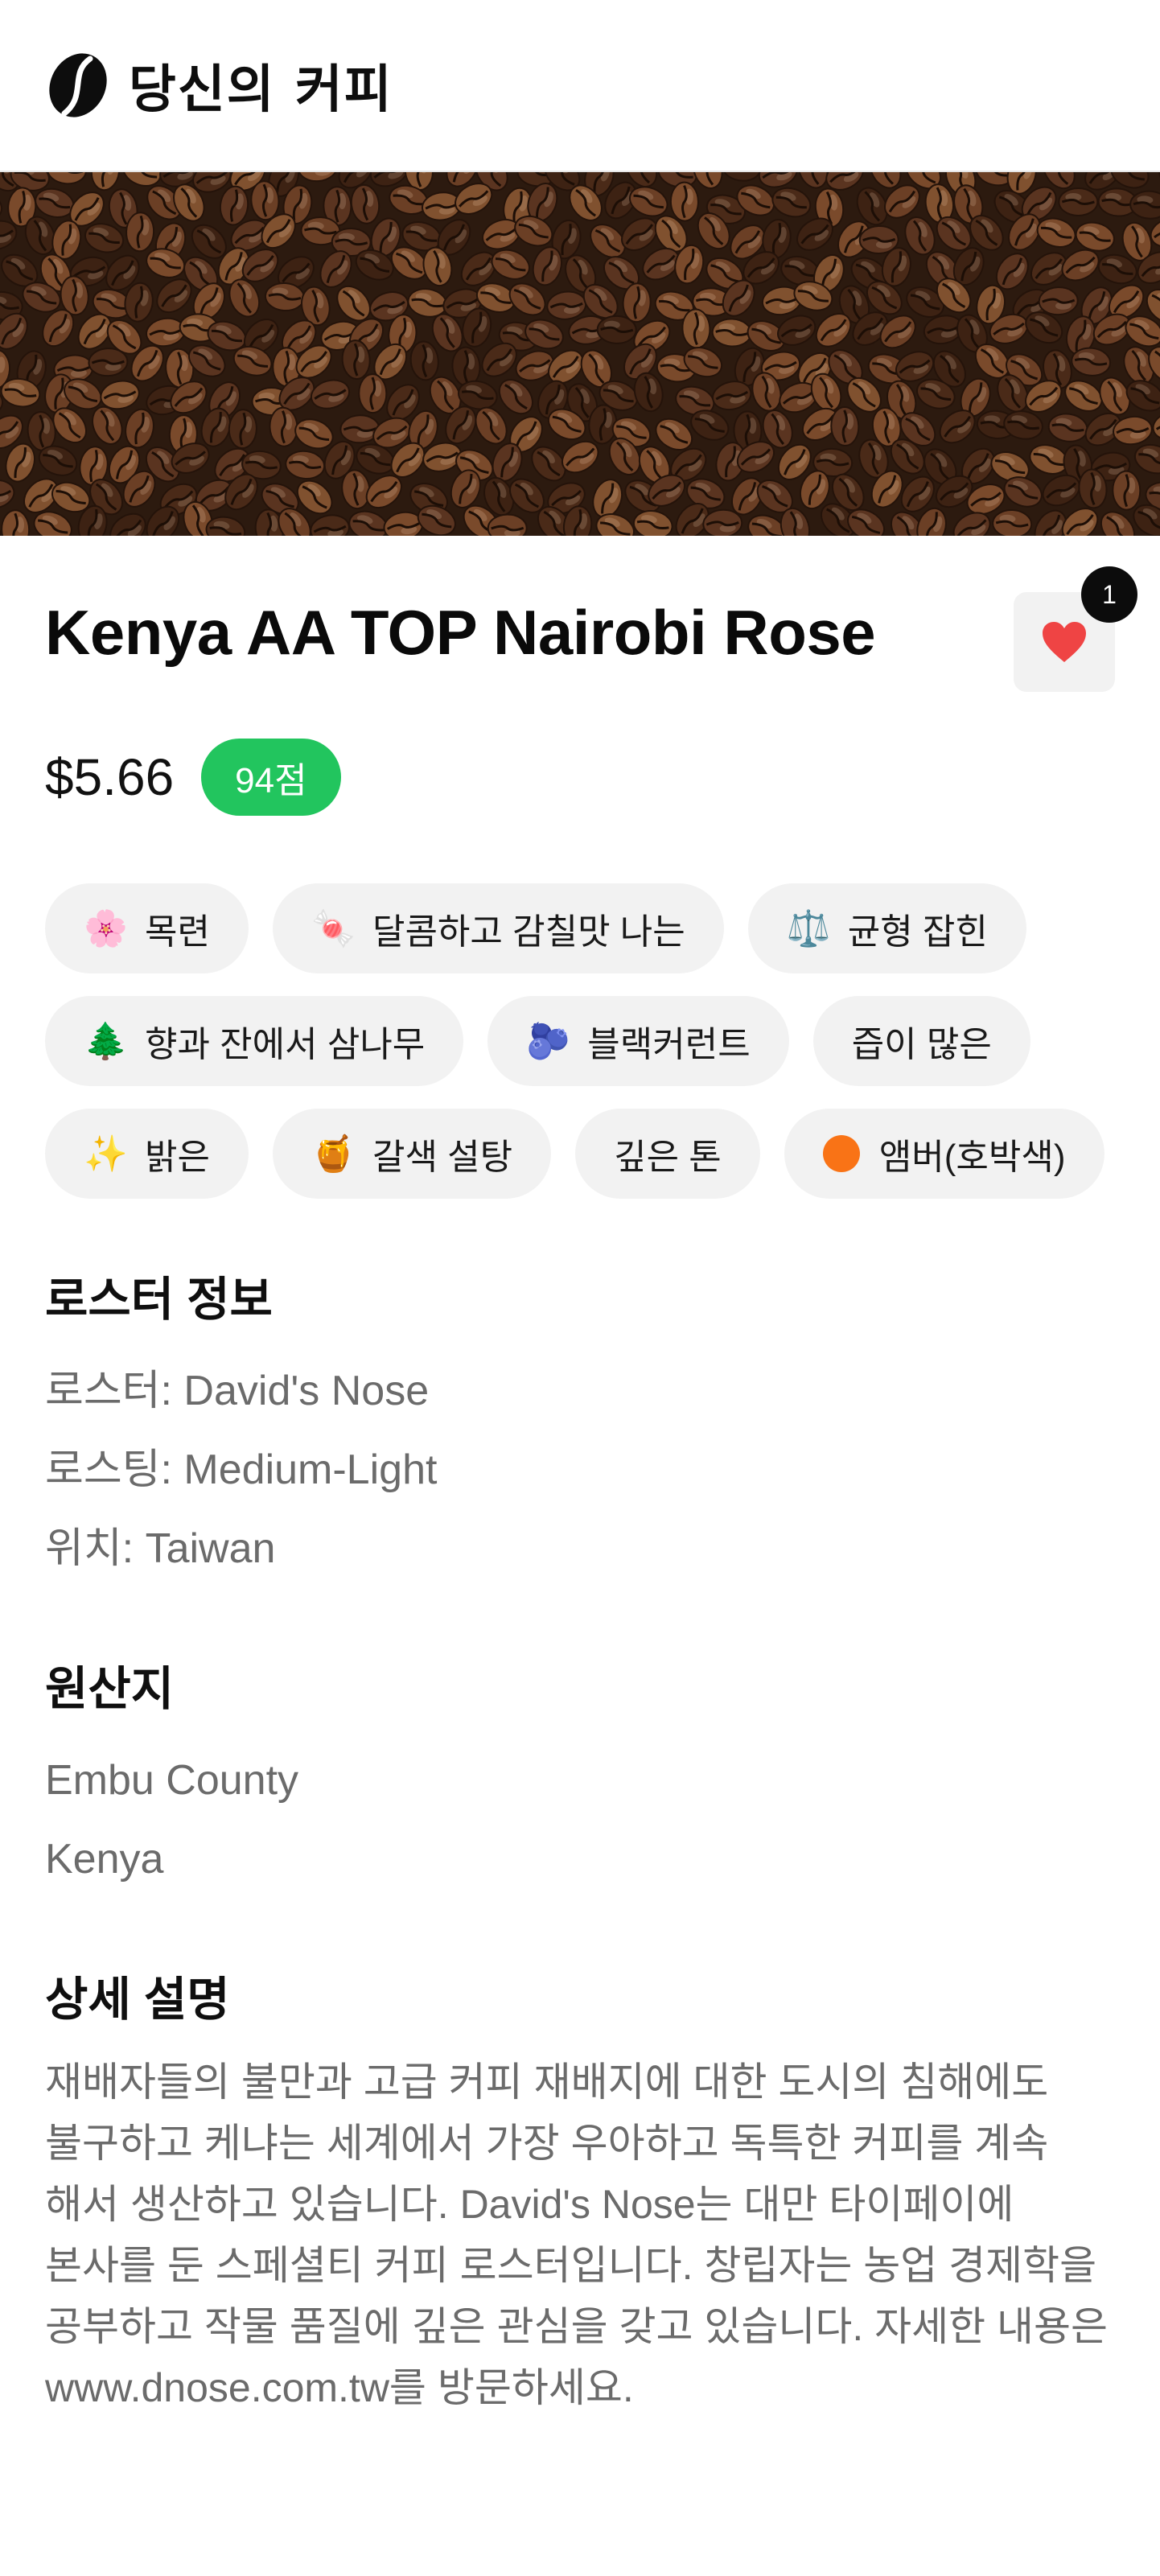 The width and height of the screenshot is (1160, 2576). I want to click on evergreen-tree-icon: 🌲, so click(106, 1041).